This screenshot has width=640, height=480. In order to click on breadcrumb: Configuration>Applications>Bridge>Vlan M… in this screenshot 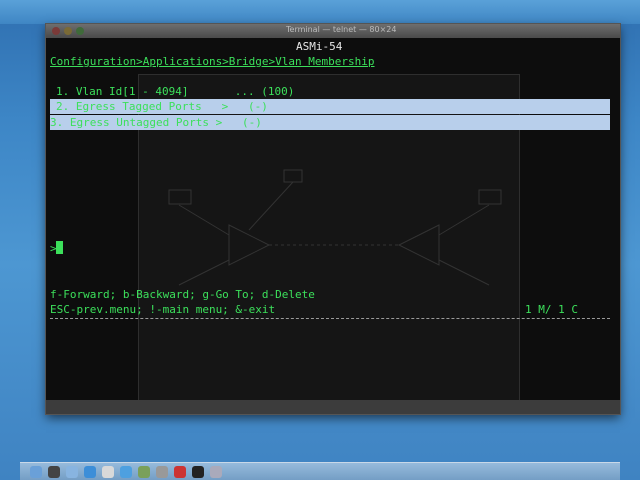, I will do `click(212, 61)`.